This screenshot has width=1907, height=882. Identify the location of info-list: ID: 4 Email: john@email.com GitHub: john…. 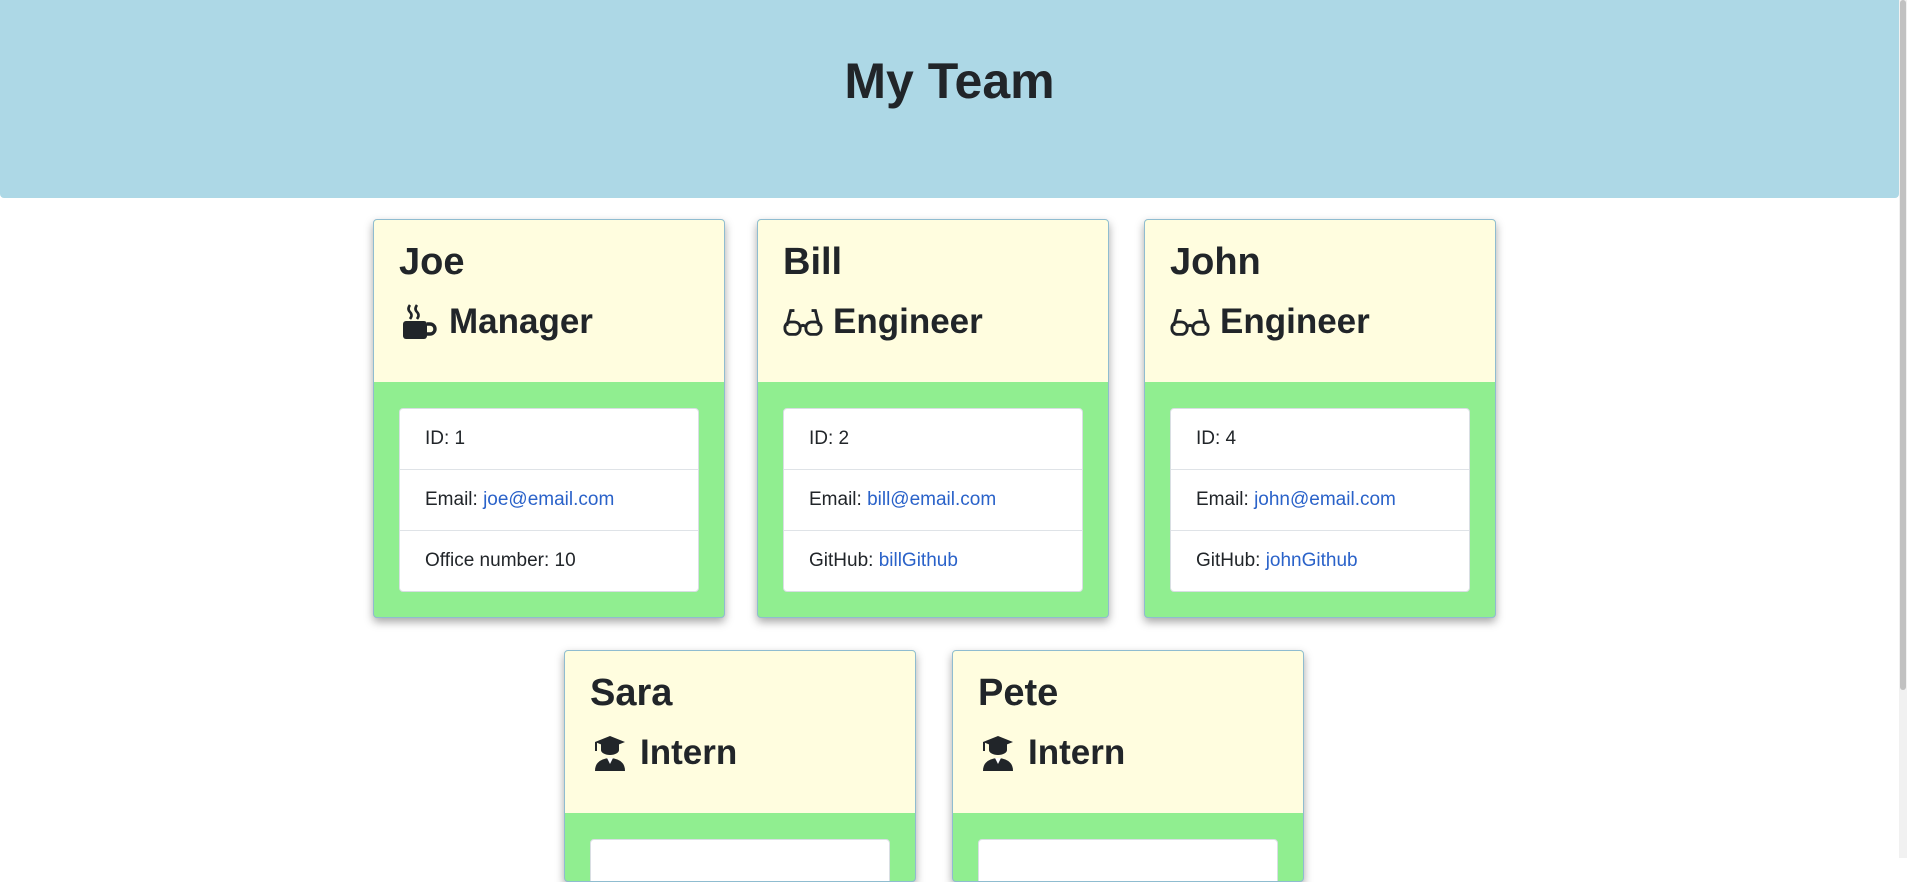
(1320, 500).